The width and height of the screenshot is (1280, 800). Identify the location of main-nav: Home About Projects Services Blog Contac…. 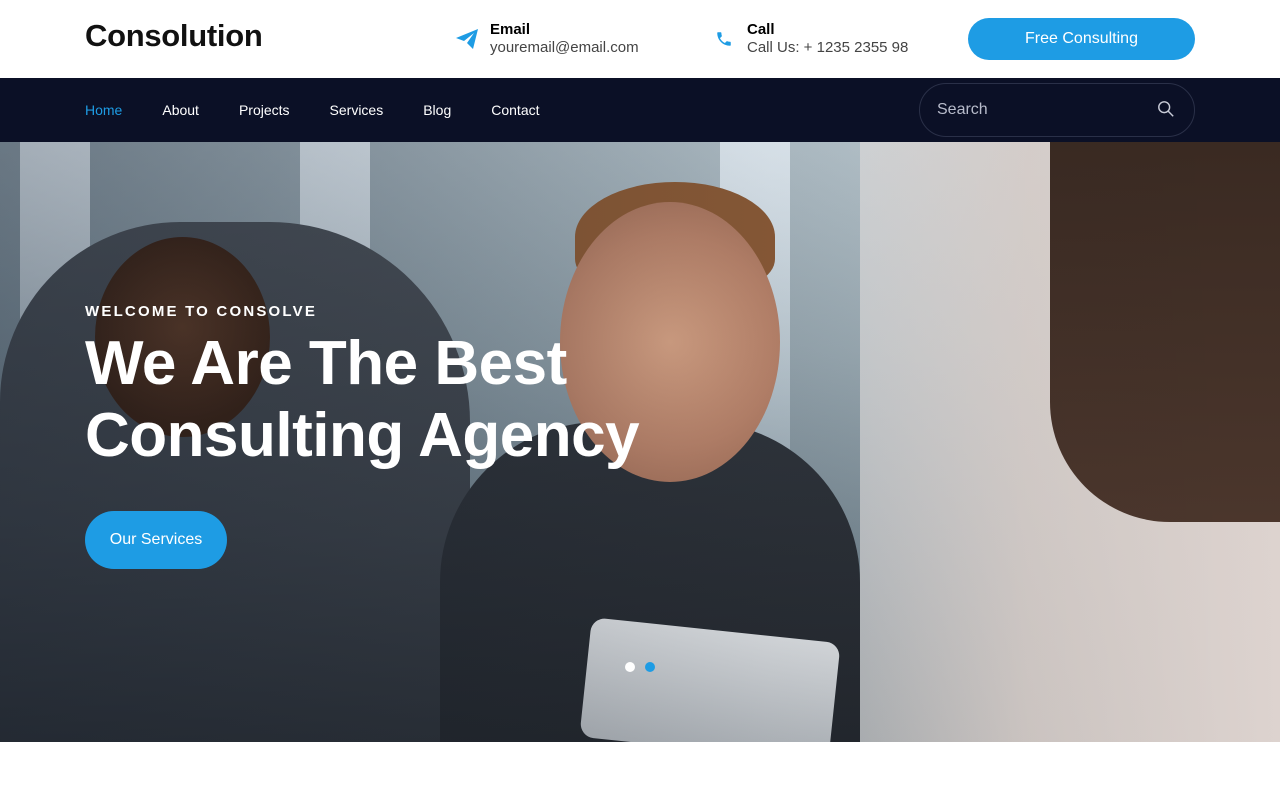
(640, 110).